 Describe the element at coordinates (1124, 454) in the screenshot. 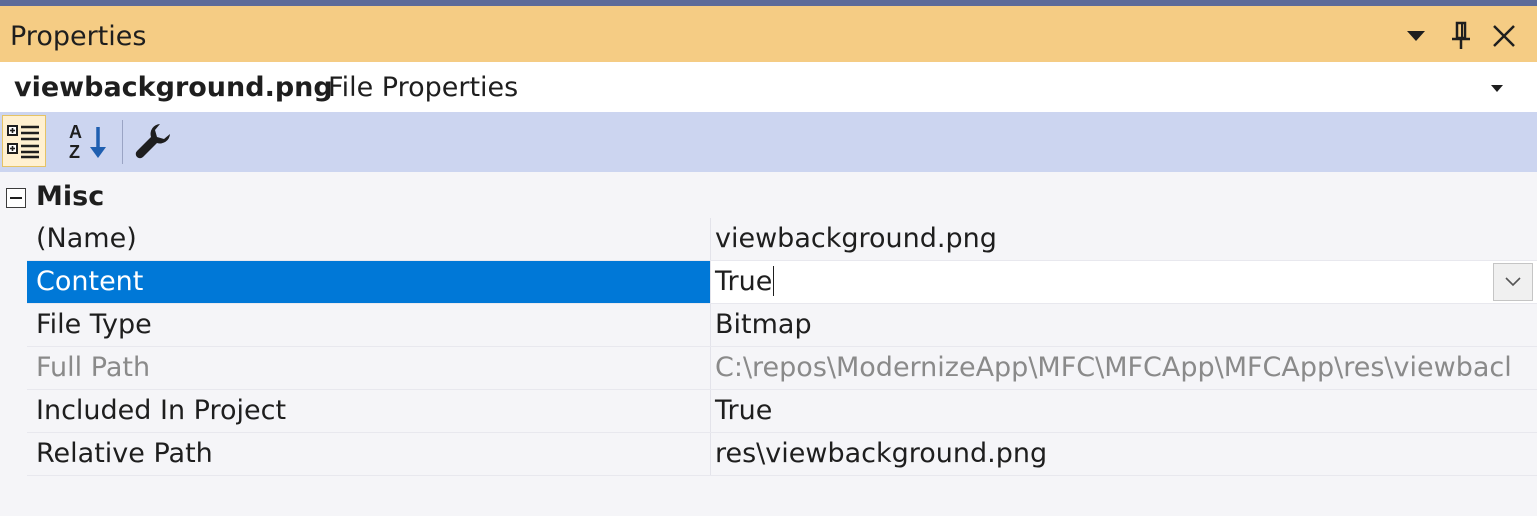

I see `property-value: res\viewbackground.png` at that location.